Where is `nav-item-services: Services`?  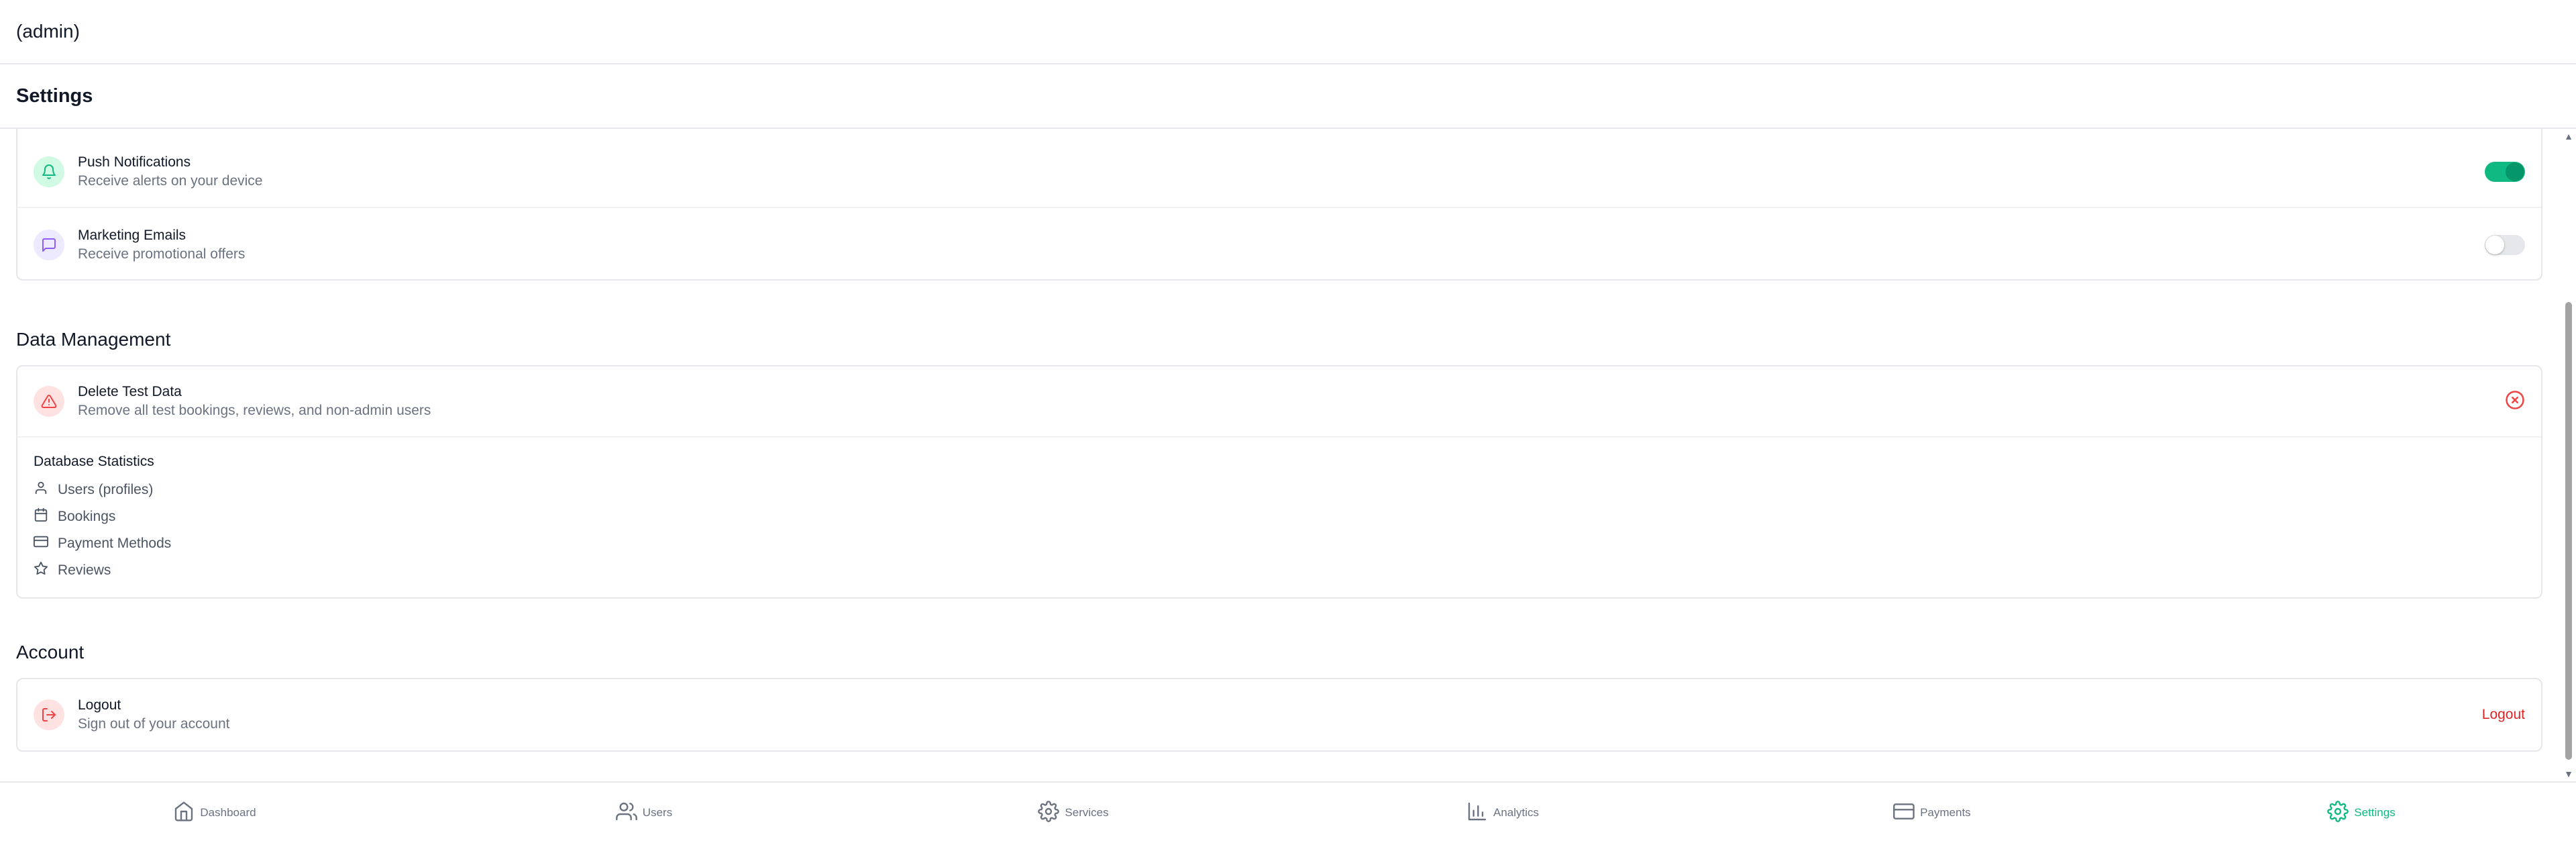
nav-item-services: Services is located at coordinates (1073, 813).